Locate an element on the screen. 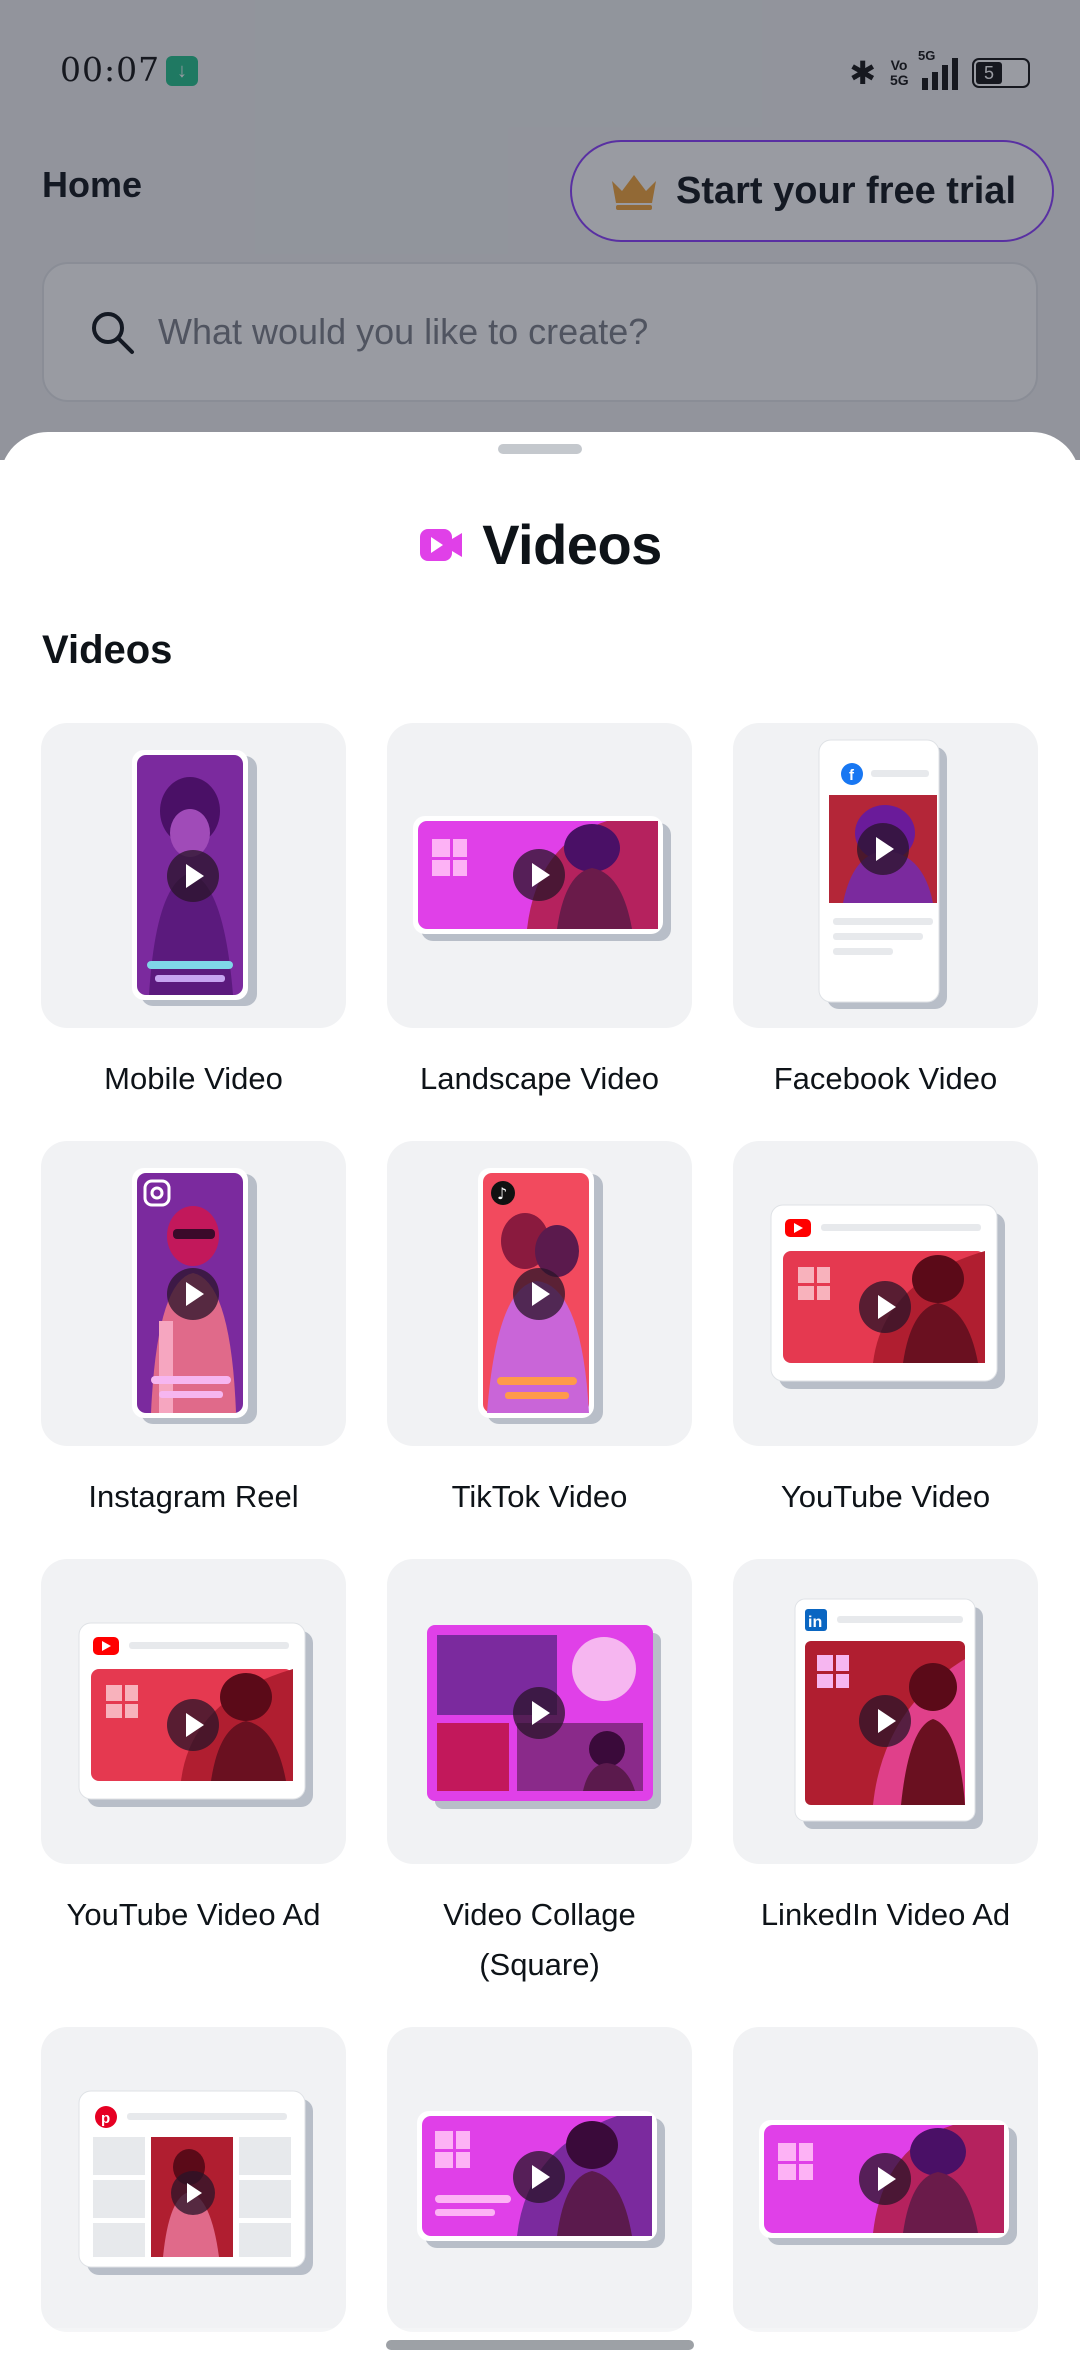 The image size is (1080, 2372). template-card-youtube-video: YouTube Video is located at coordinates (885, 1331).